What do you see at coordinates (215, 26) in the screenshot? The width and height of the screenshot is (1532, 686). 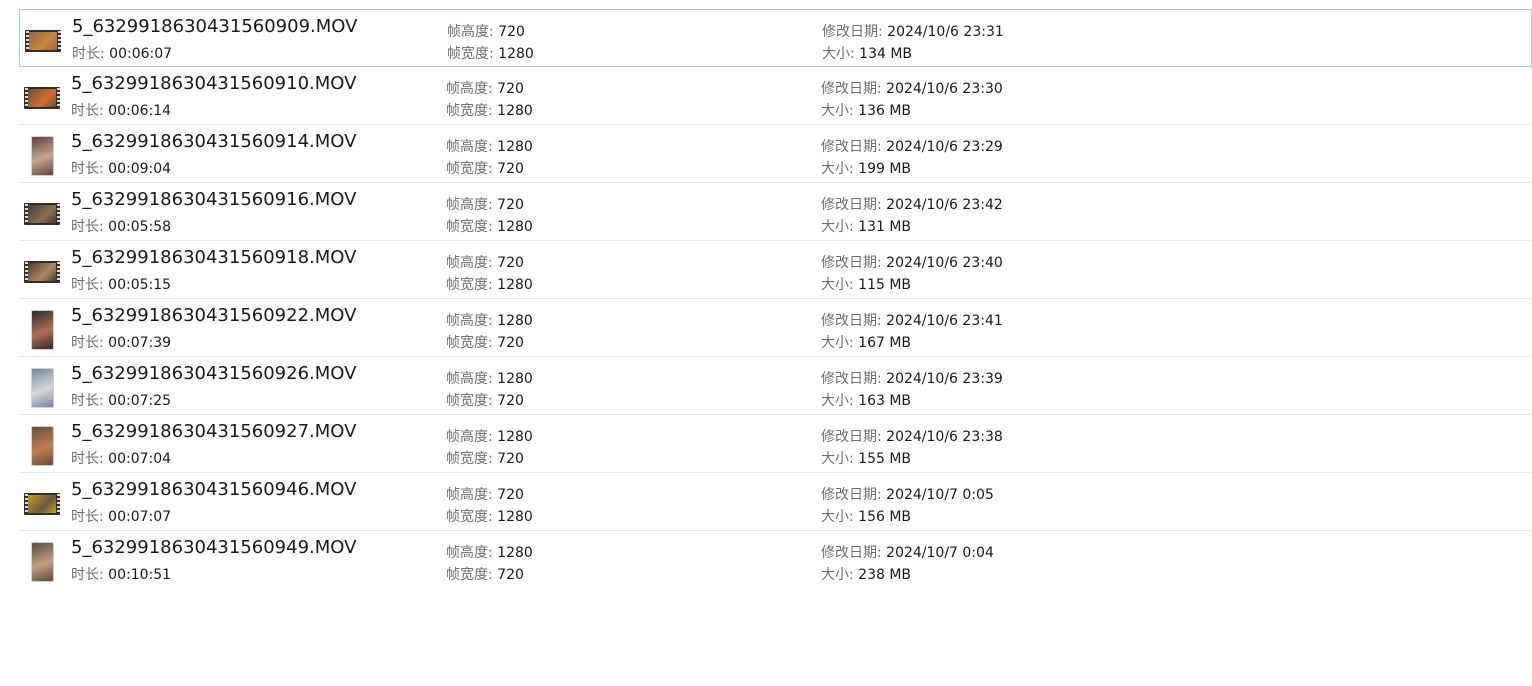 I see `file-name: 5_6329918630431560909.MOV` at bounding box center [215, 26].